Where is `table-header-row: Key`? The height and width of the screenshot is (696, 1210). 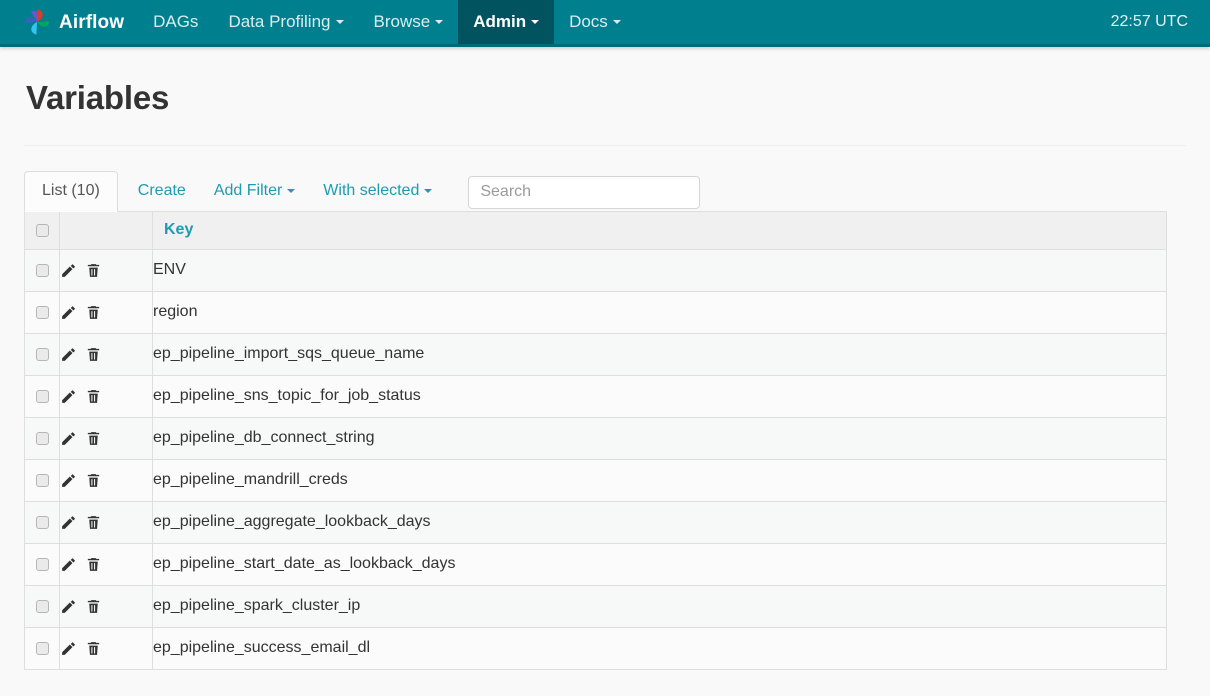 table-header-row: Key is located at coordinates (595, 230).